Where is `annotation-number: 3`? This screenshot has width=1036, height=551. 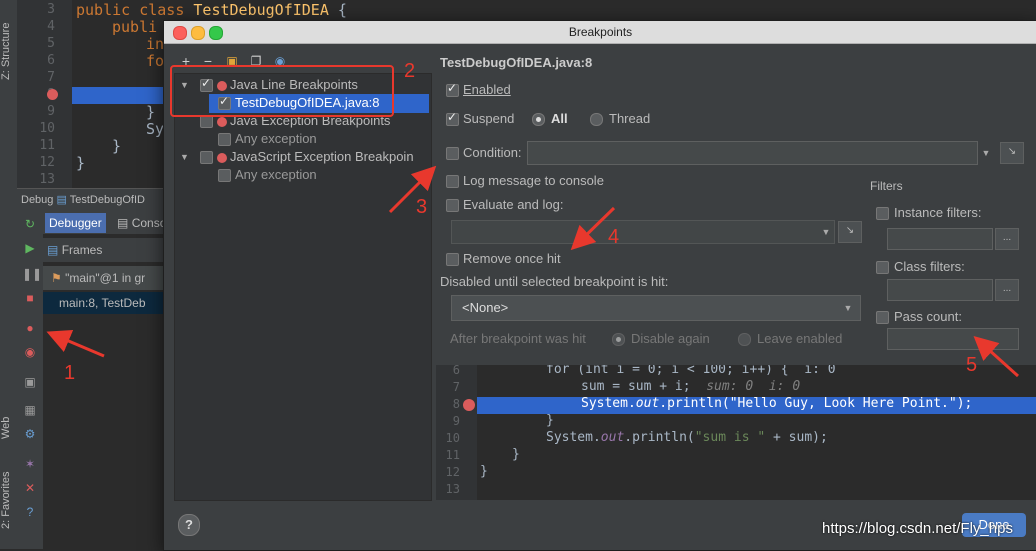 annotation-number: 3 is located at coordinates (422, 207).